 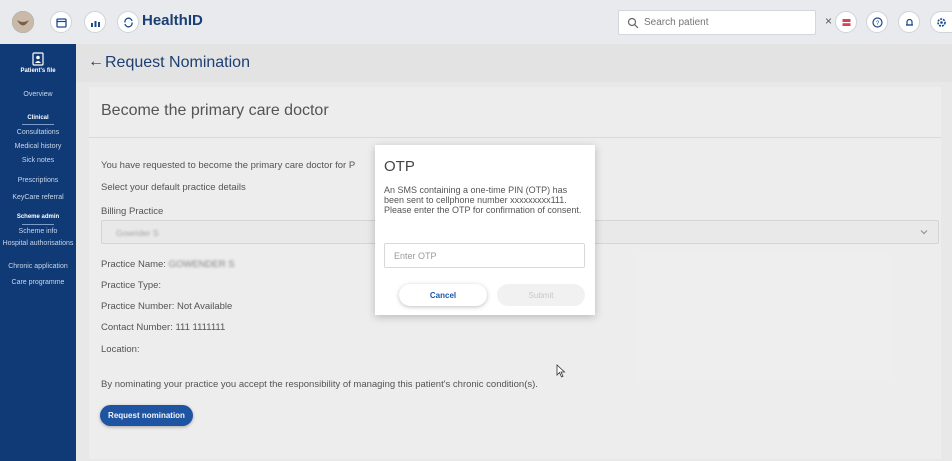 I want to click on sidebar-item-hospital-authorisations: Hospital authorisations, so click(x=38, y=243).